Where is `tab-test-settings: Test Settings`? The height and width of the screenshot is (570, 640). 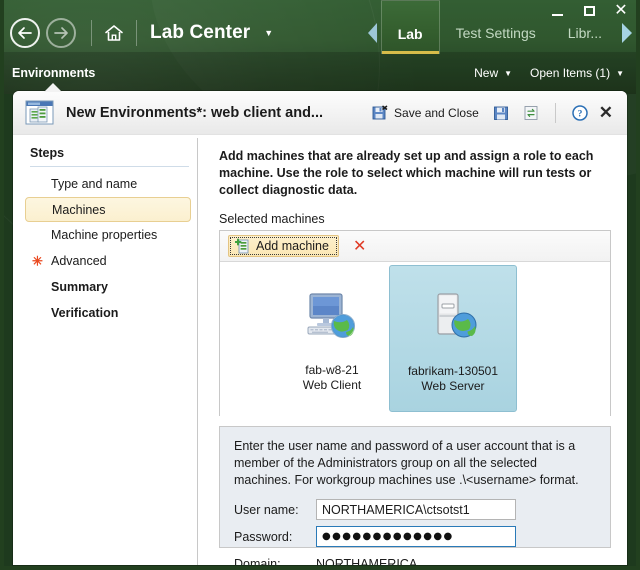 tab-test-settings: Test Settings is located at coordinates (496, 33).